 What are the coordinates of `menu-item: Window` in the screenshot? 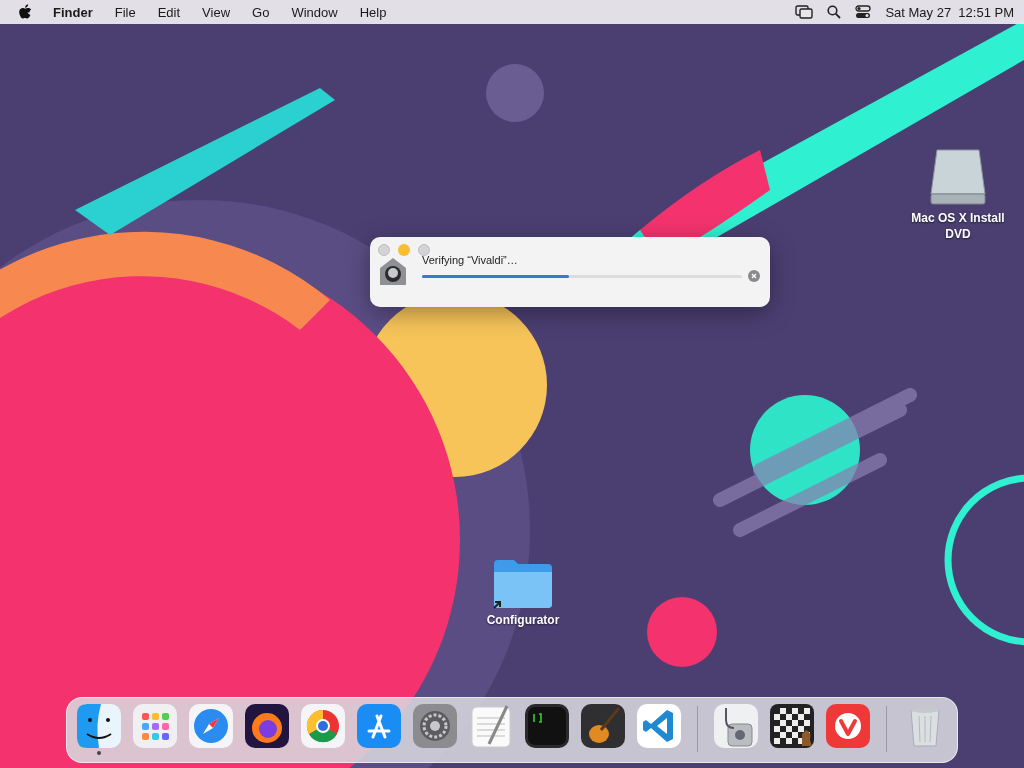 It's located at (314, 12).